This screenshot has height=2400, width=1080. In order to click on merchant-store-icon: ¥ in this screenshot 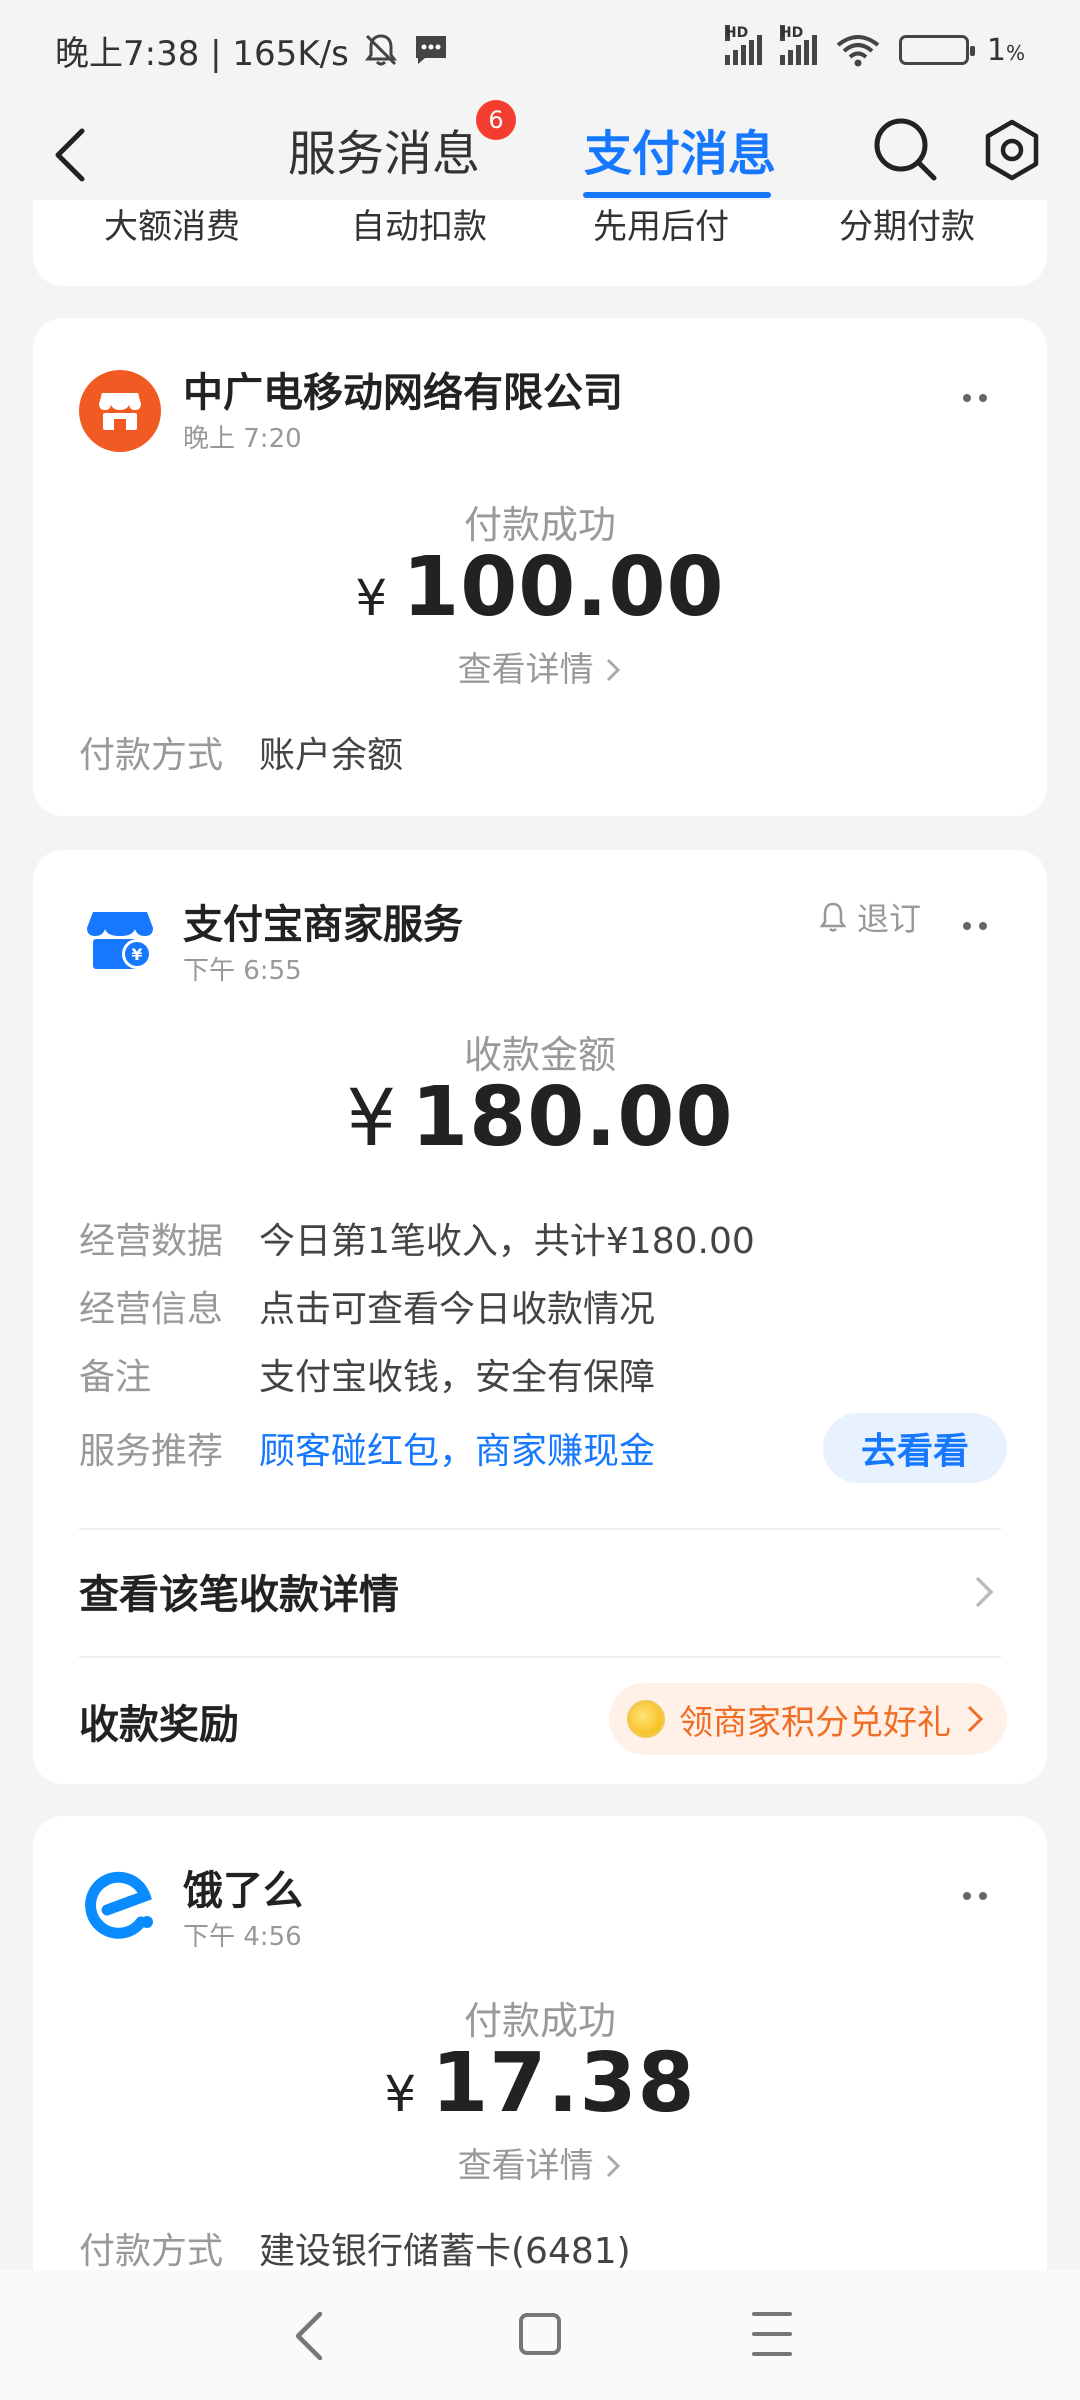, I will do `click(120, 941)`.